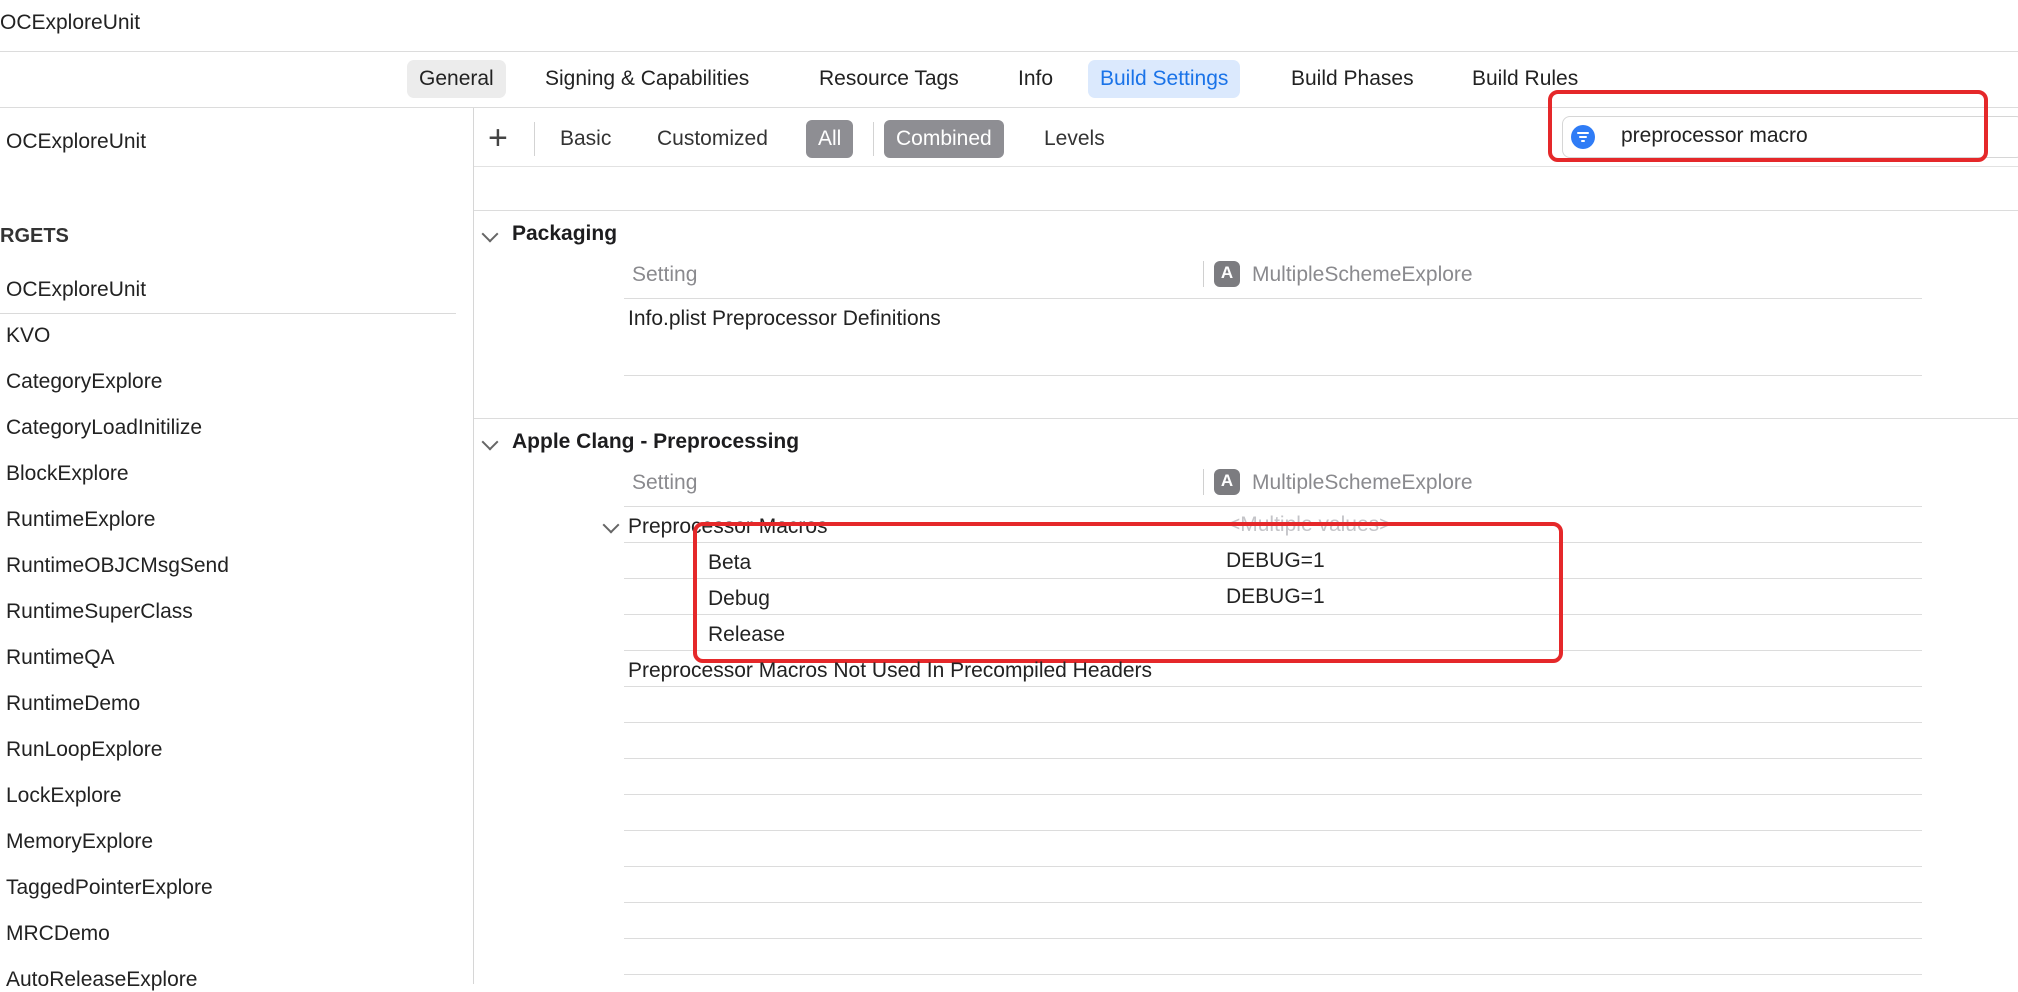 The image size is (2018, 992). I want to click on sidebar-target-item: BlockExplore, so click(67, 474).